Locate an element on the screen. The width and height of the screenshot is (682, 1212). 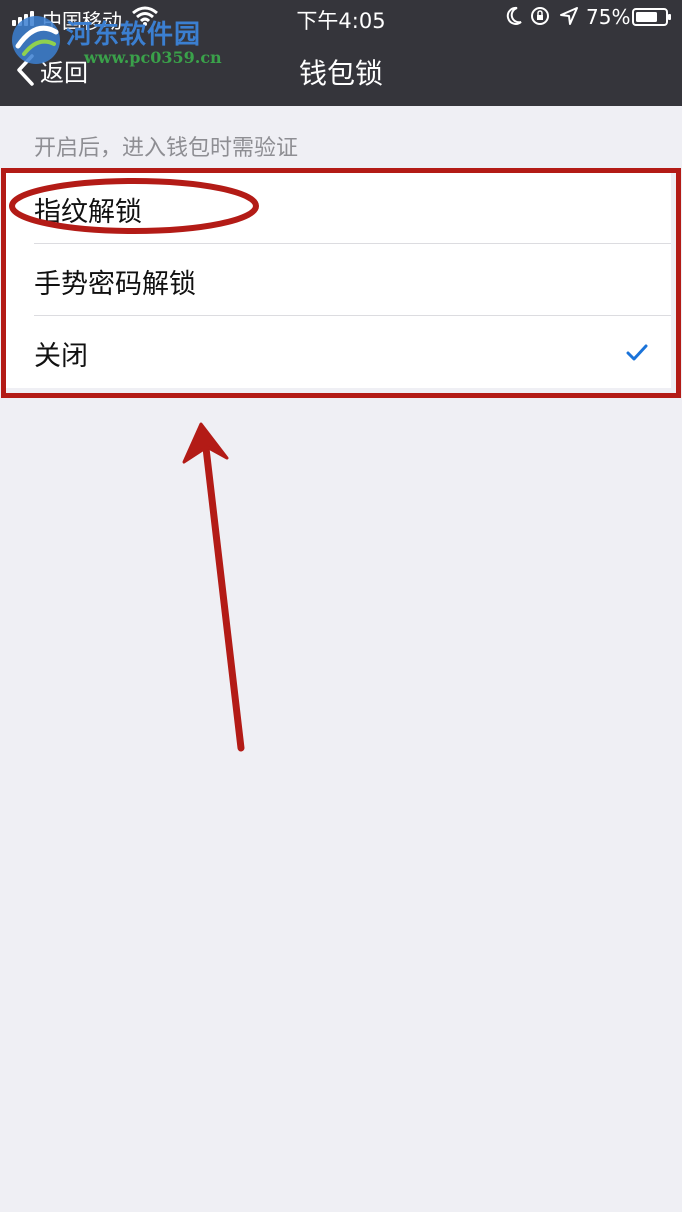
checkmark-icon is located at coordinates (637, 352).